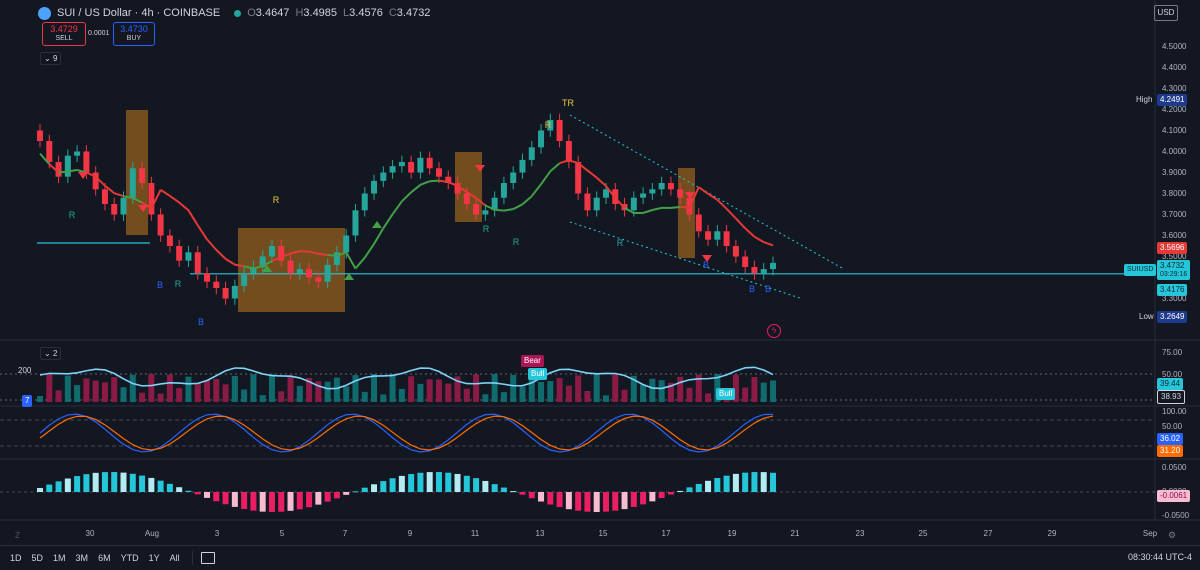 The image size is (1200, 570). I want to click on rsi-value-b: 38.93, so click(1171, 397).